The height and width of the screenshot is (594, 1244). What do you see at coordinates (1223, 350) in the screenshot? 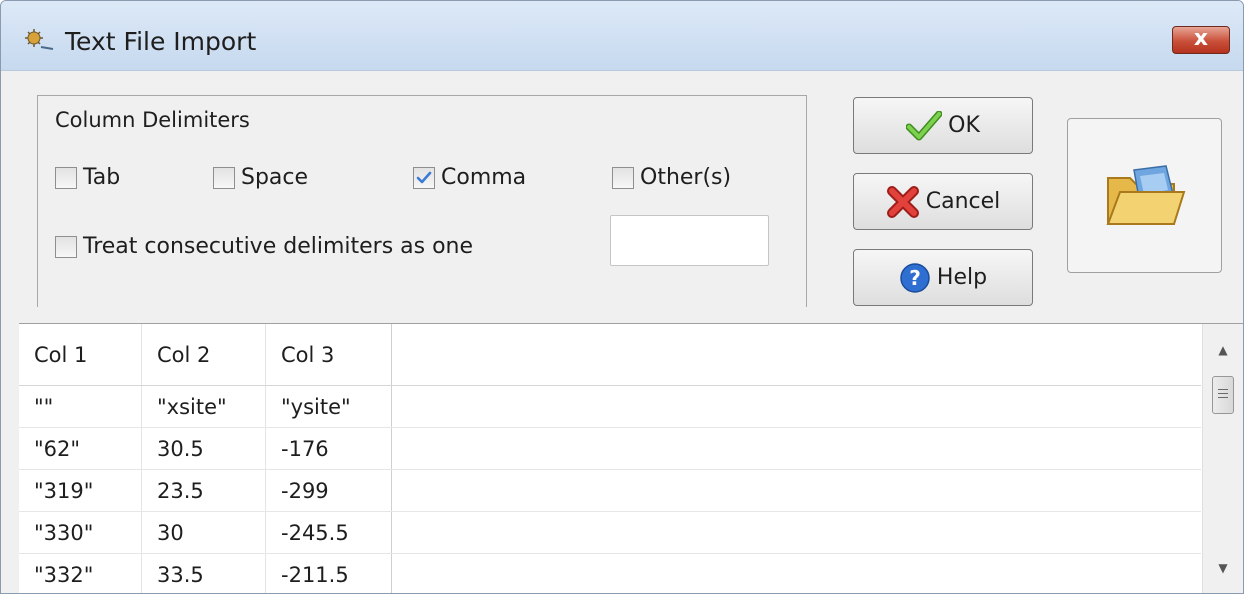
I see `scroll-up-arrow-icon: ▲` at bounding box center [1223, 350].